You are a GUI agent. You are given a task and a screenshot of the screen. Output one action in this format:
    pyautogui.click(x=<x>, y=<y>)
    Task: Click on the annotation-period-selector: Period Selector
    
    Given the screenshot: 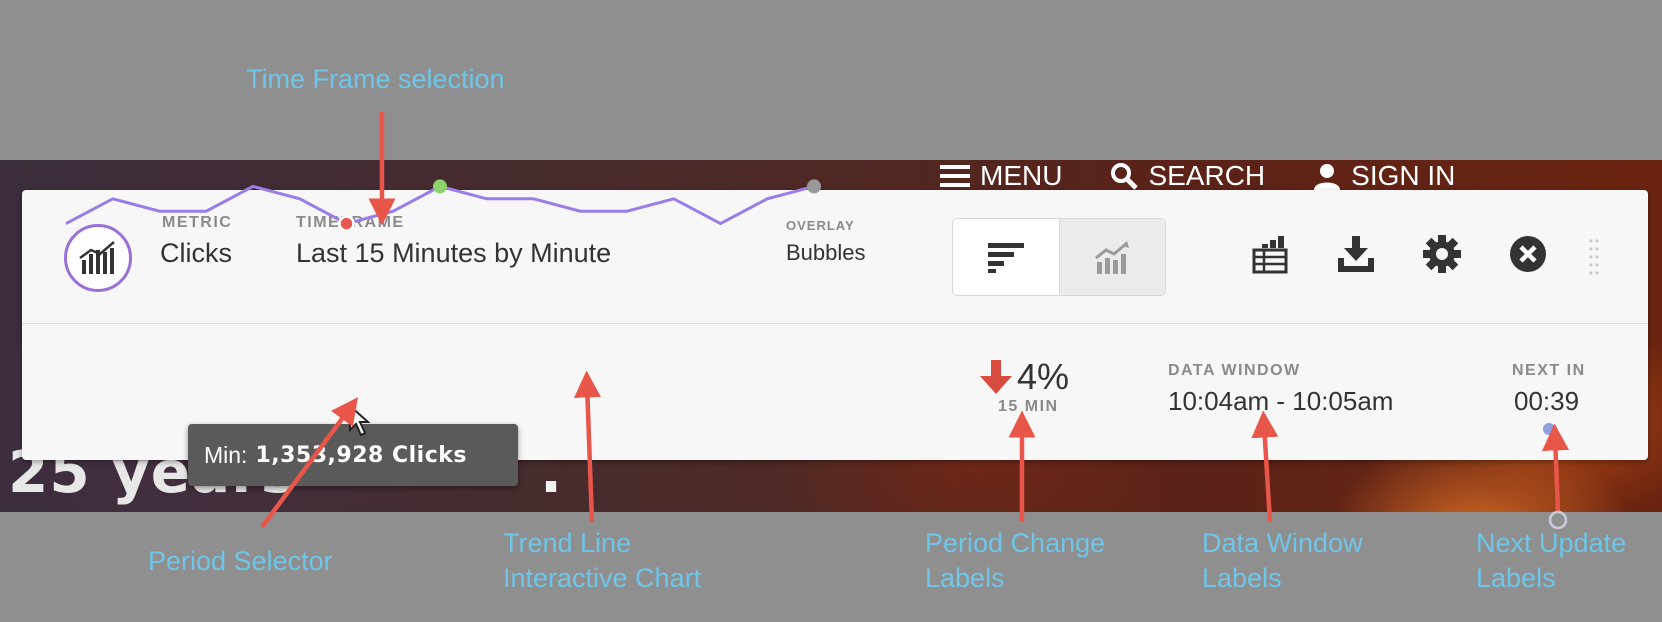 What is the action you would take?
    pyautogui.click(x=240, y=561)
    